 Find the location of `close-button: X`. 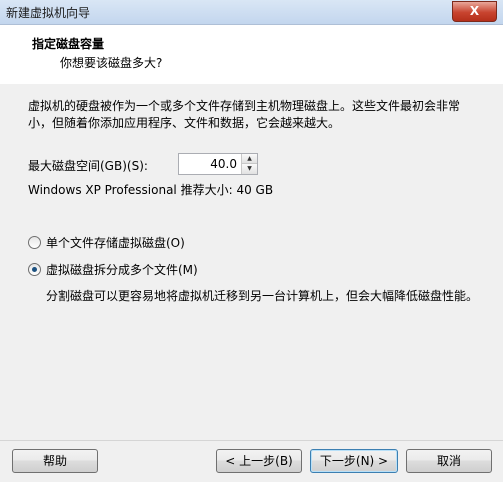

close-button: X is located at coordinates (474, 11).